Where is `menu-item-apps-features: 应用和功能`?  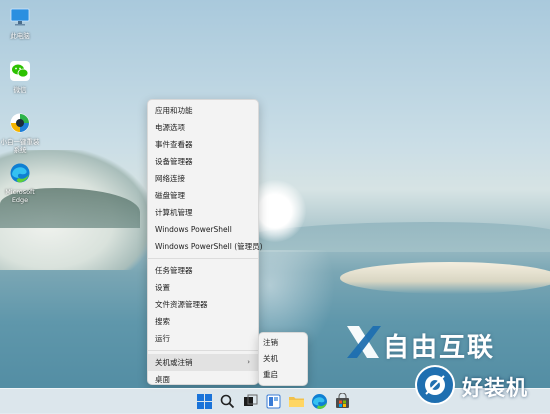 menu-item-apps-features: 应用和功能 is located at coordinates (203, 110).